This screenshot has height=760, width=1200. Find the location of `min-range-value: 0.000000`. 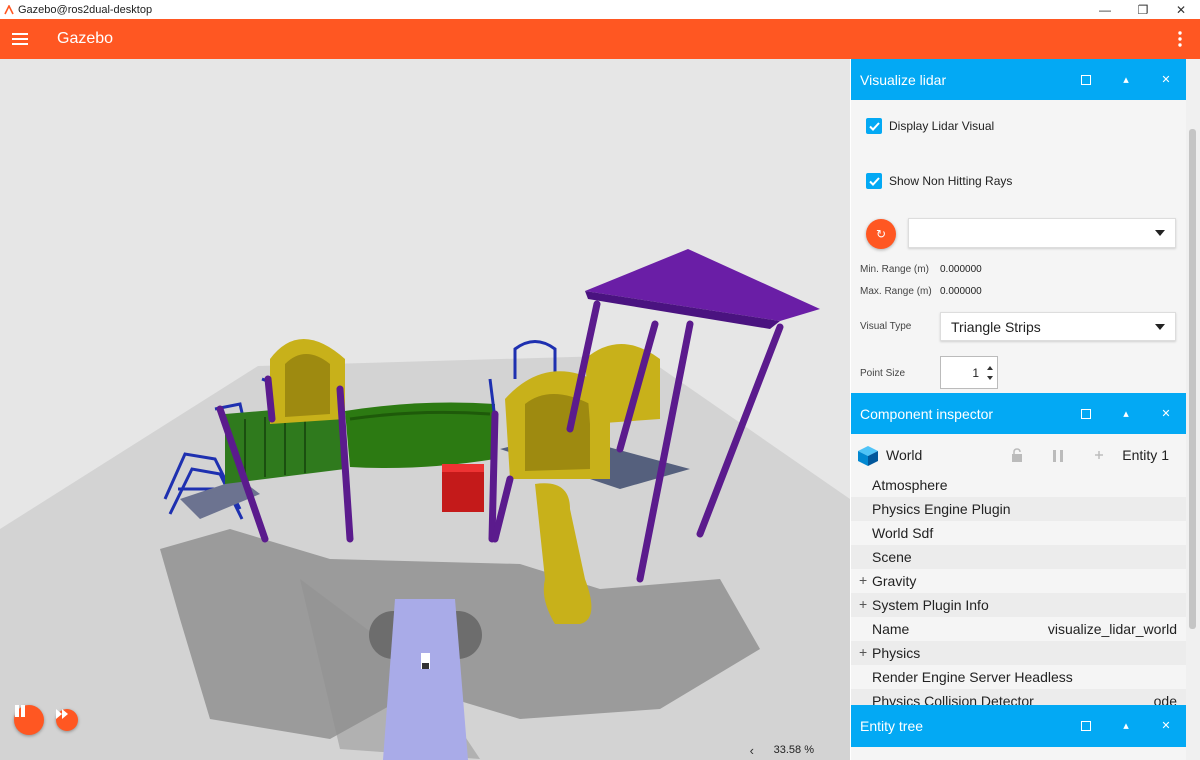

min-range-value: 0.000000 is located at coordinates (961, 269).